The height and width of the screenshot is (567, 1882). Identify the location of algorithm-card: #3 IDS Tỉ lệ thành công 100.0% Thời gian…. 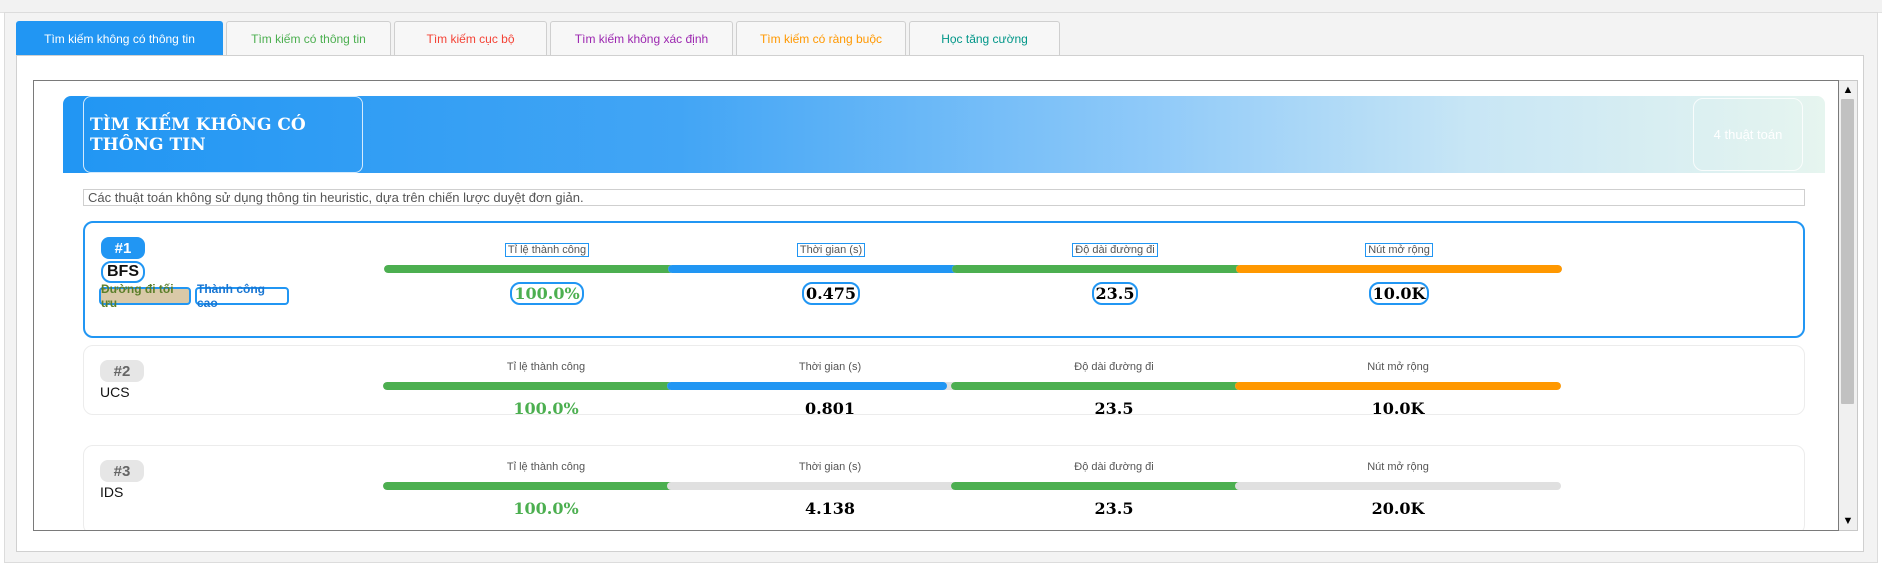
(944, 487).